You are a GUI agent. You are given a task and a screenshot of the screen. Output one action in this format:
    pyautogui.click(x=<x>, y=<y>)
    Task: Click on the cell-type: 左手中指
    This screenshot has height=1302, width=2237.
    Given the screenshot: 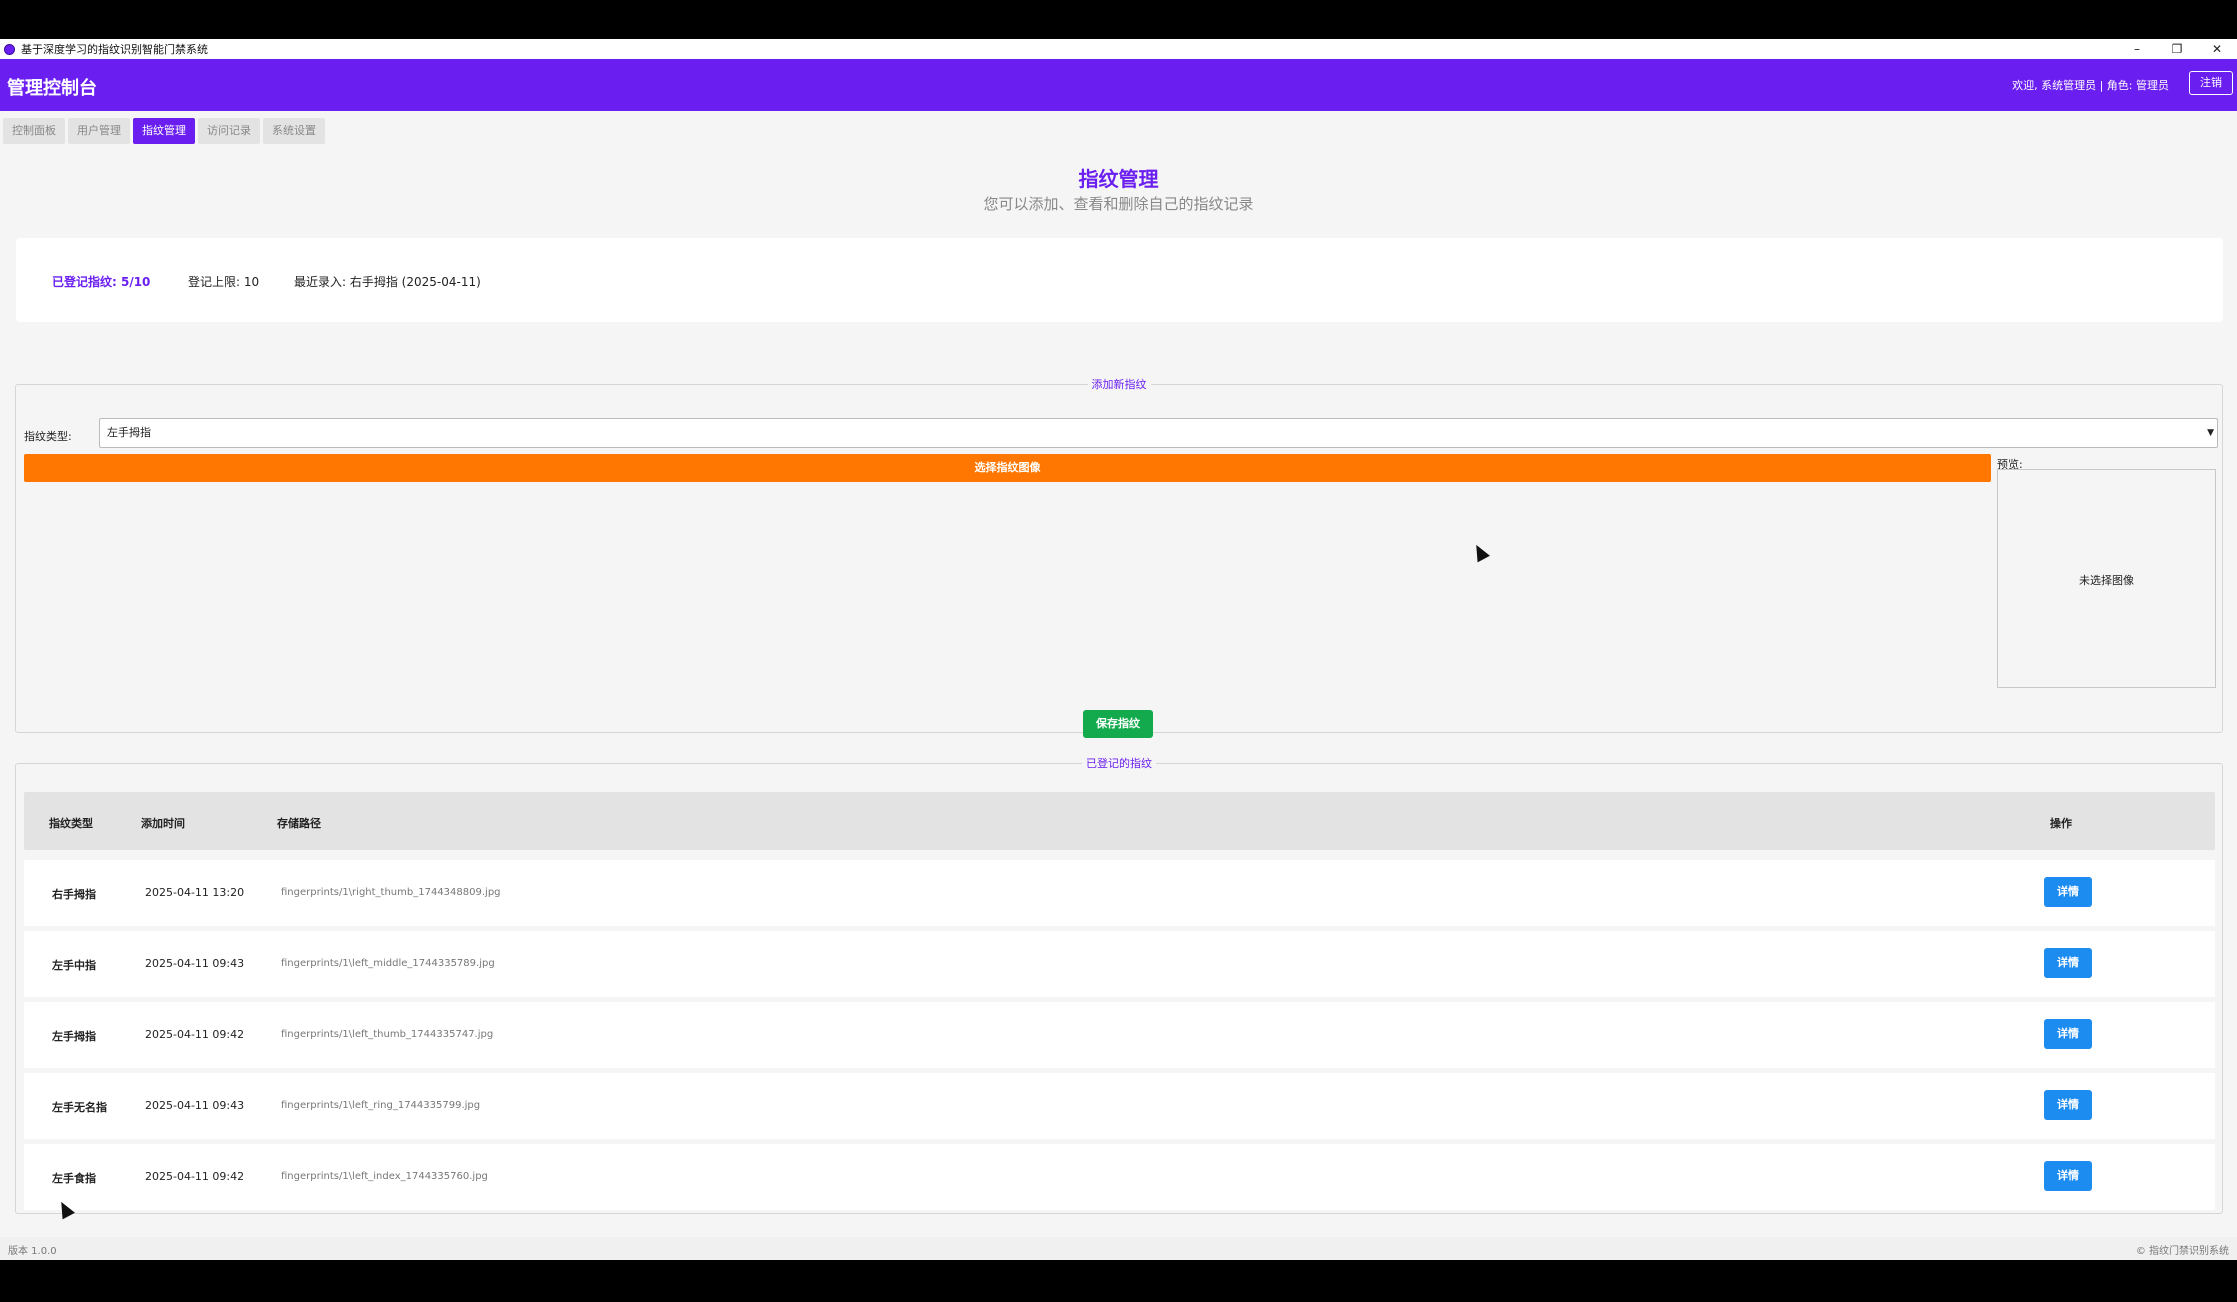 What is the action you would take?
    pyautogui.click(x=74, y=965)
    